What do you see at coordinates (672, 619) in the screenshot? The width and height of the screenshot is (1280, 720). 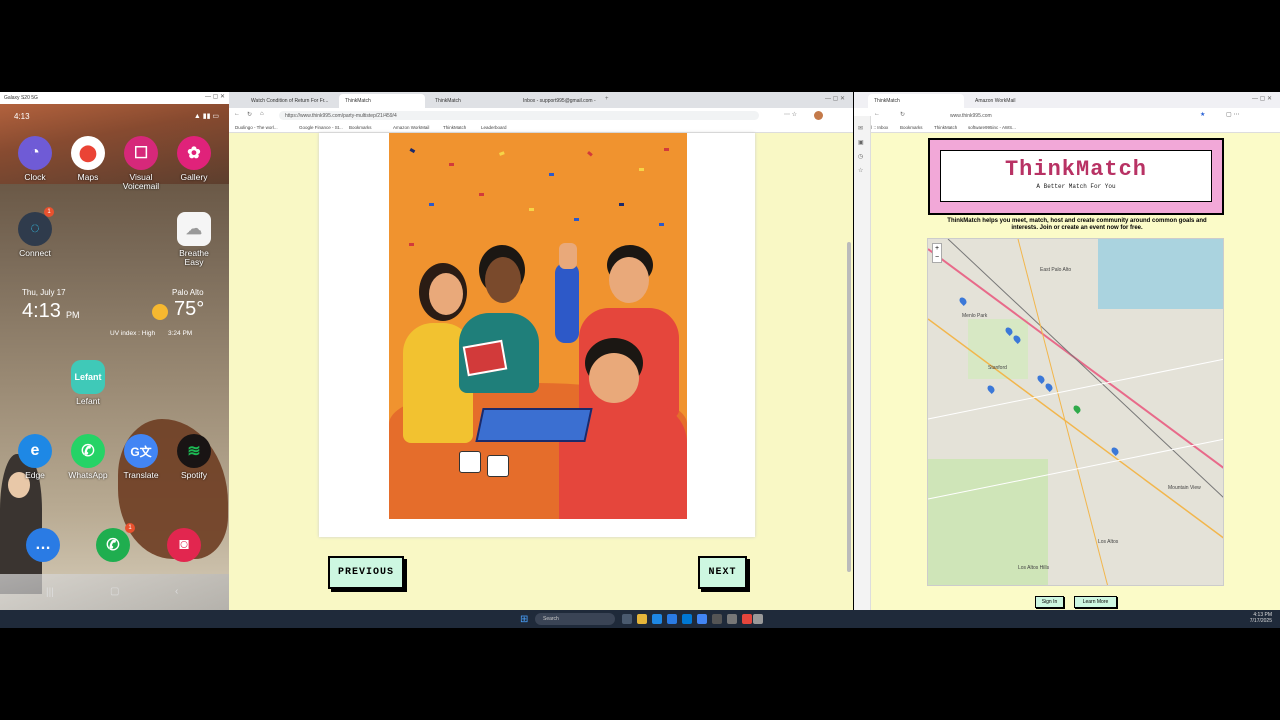 I see `store-icon` at bounding box center [672, 619].